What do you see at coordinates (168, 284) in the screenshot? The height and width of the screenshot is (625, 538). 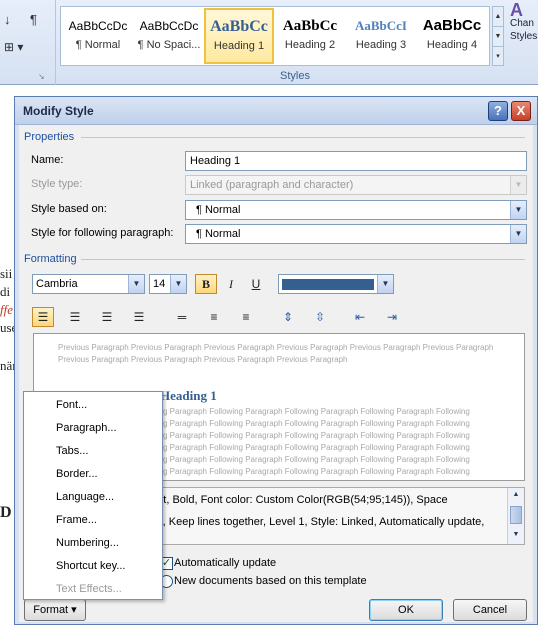 I see `font-size-select: 14 ▼` at bounding box center [168, 284].